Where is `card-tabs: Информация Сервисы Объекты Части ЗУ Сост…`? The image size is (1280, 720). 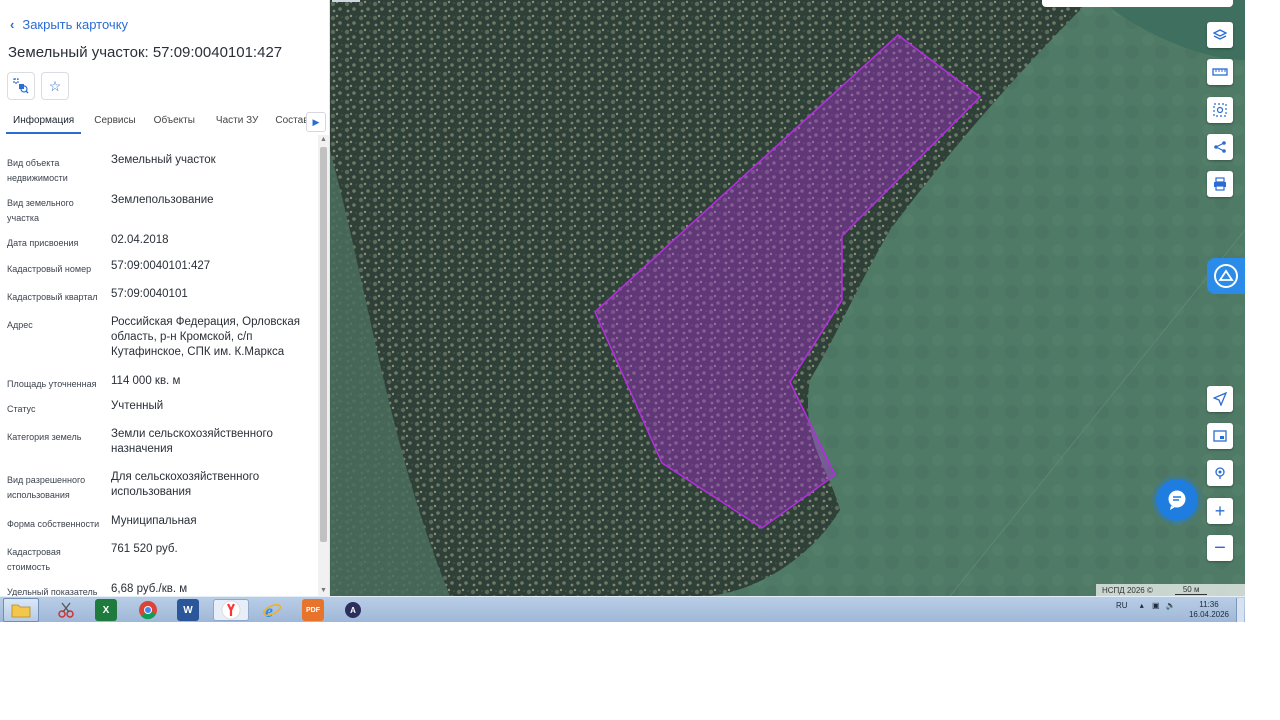
card-tabs: Информация Сервисы Объекты Части ЗУ Сост… is located at coordinates (167, 122).